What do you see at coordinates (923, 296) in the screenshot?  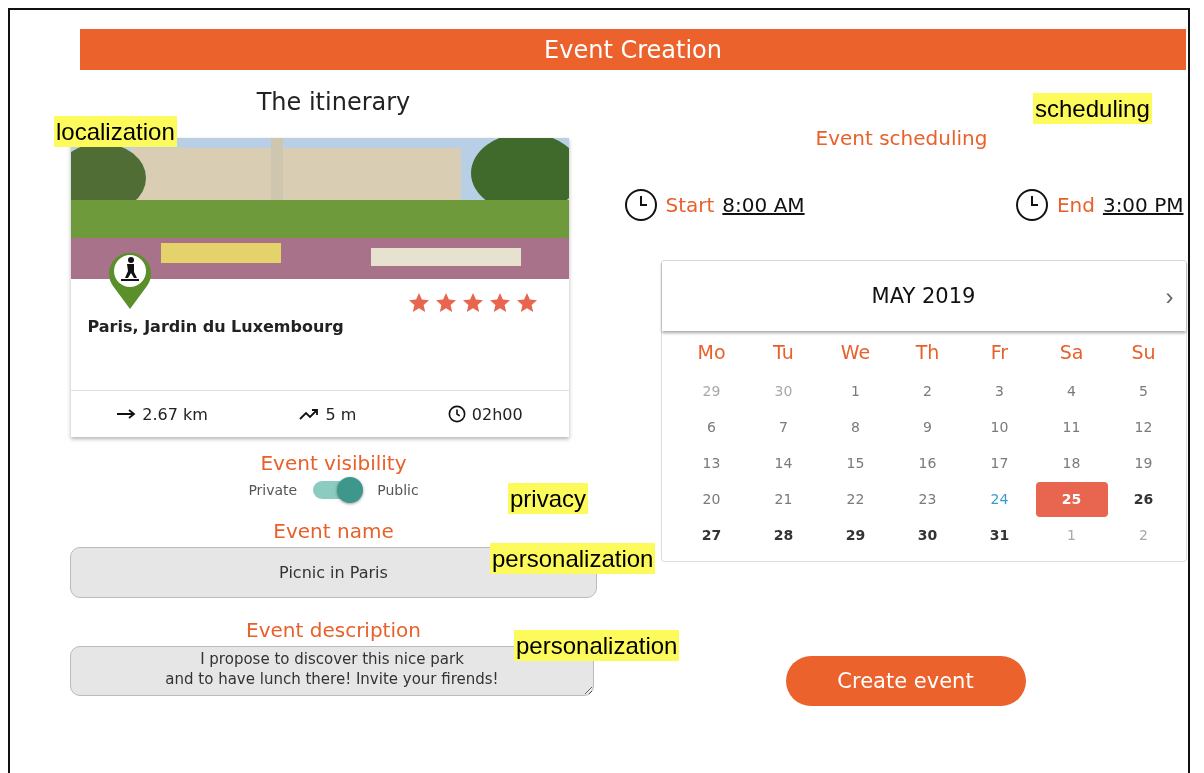 I see `month-title: MAY 2019` at bounding box center [923, 296].